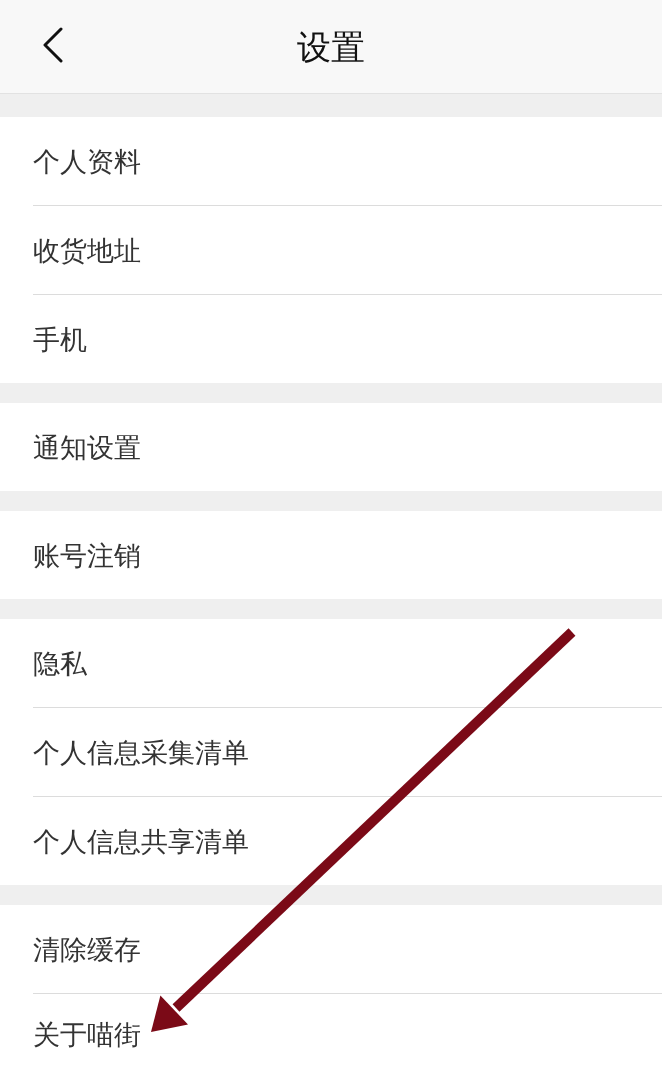  I want to click on settings-item: 个人信息采集清单, so click(347, 752).